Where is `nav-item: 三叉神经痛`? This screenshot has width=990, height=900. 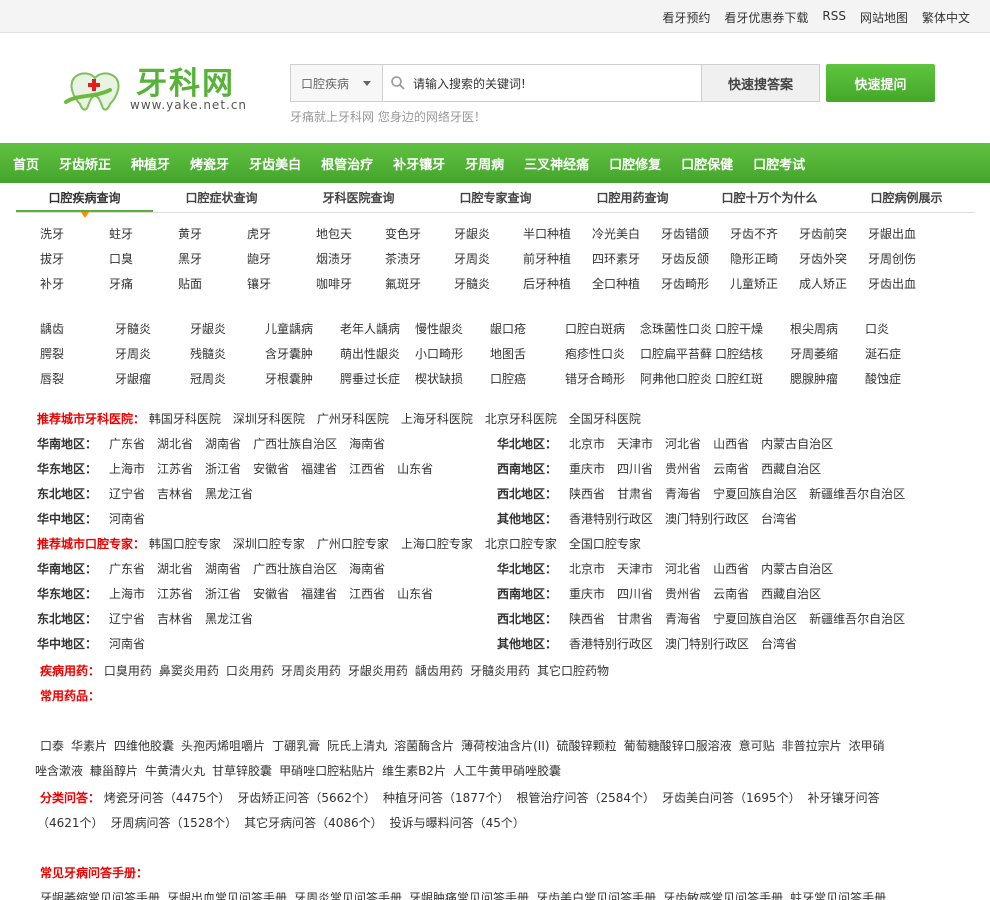 nav-item: 三叉神经痛 is located at coordinates (556, 163).